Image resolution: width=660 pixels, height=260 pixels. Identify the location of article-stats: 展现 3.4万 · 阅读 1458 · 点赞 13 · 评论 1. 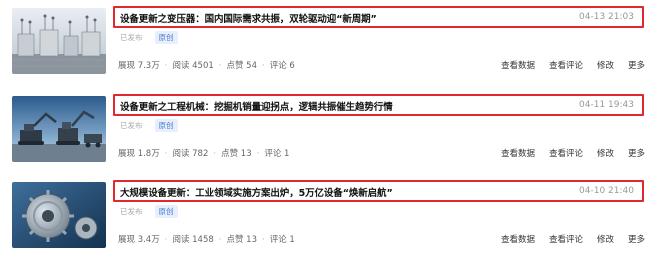
(206, 240).